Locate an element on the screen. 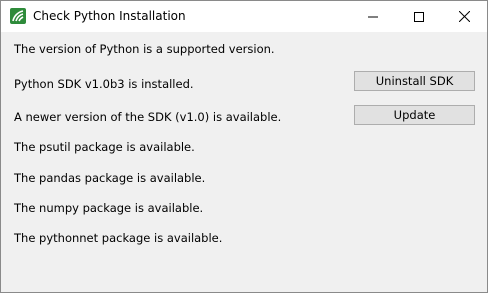 The width and height of the screenshot is (488, 293). pandas-status: The pandas package is available. is located at coordinates (110, 178).